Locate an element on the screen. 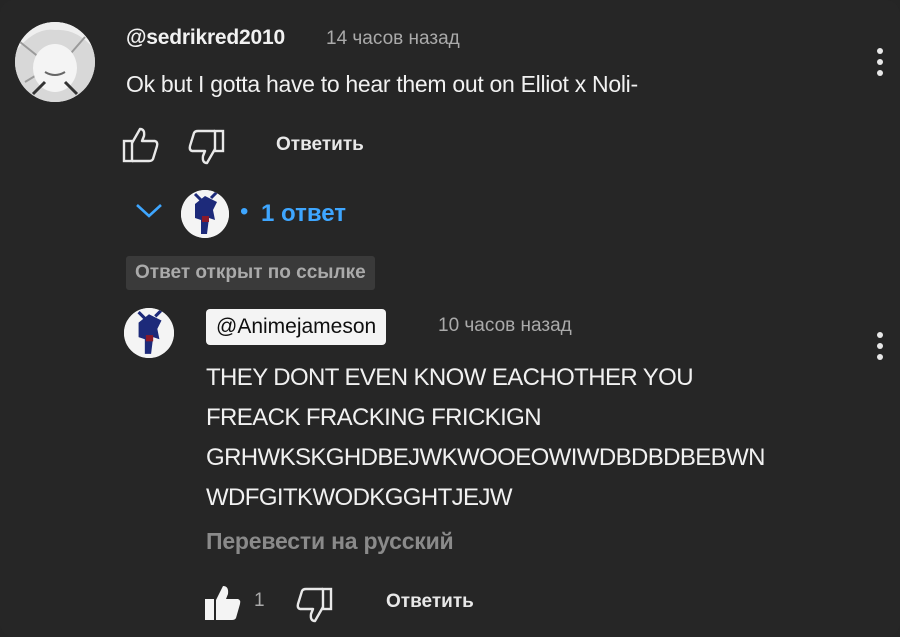  thumbs-up-filled-icon is located at coordinates (223, 603).